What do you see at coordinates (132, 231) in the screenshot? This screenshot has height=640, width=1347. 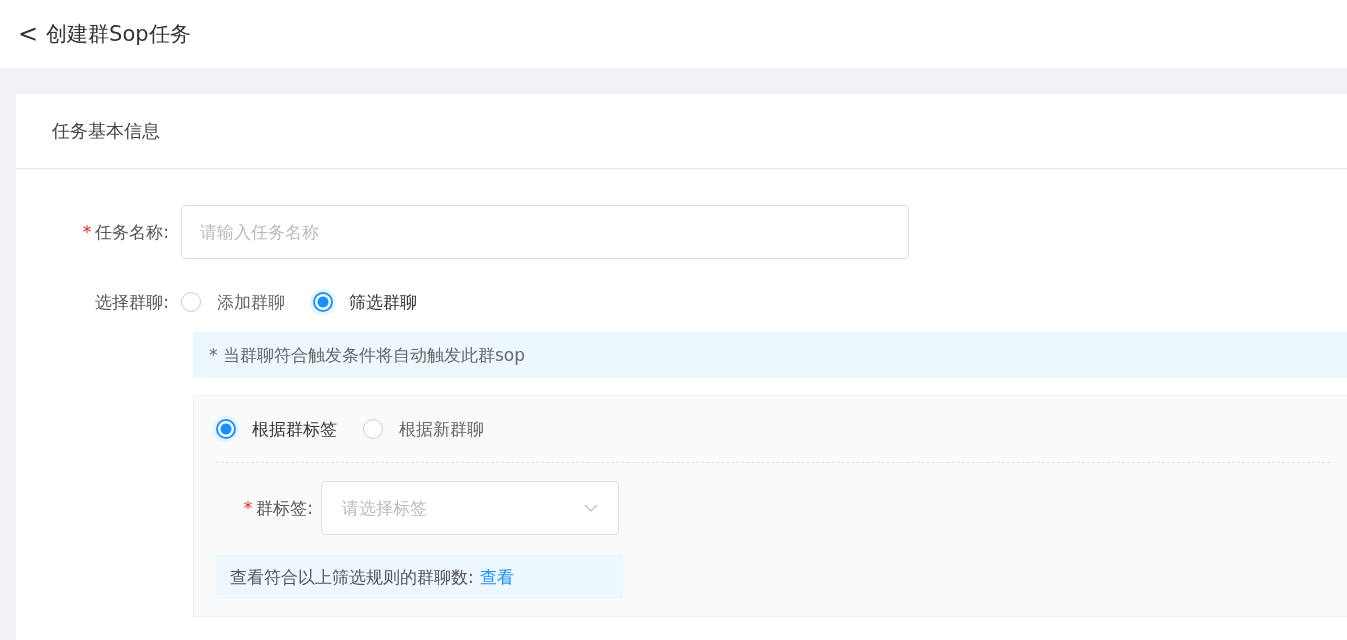 I see `field-label: 任务名称:` at bounding box center [132, 231].